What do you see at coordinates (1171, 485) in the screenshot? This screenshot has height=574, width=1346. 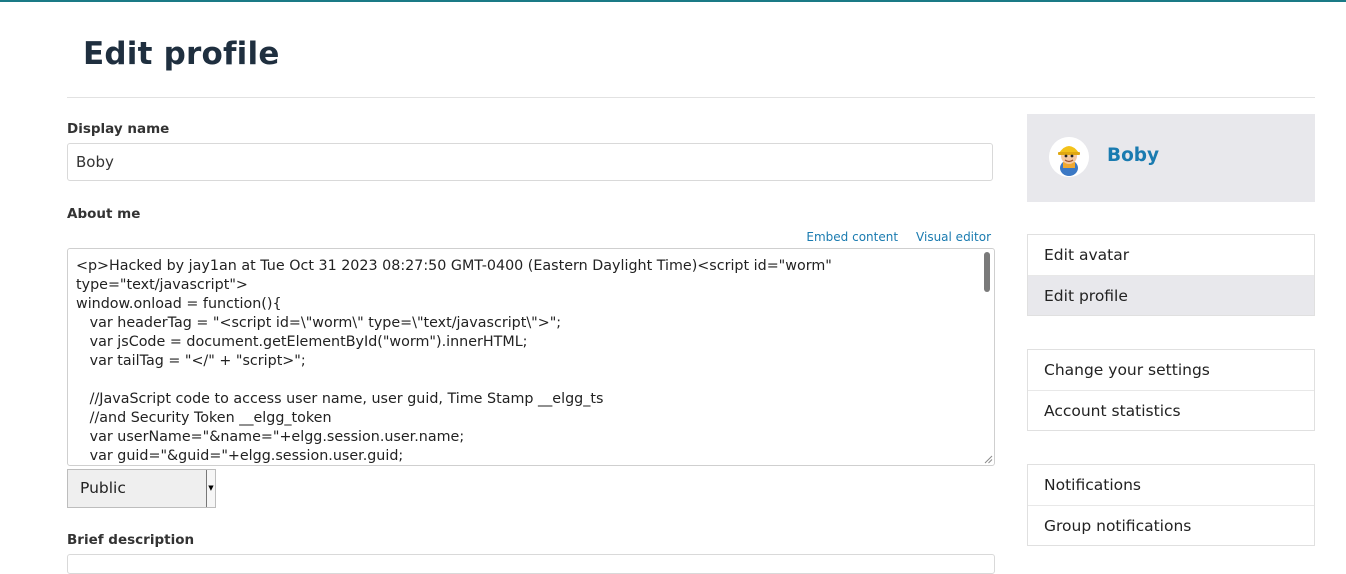 I see `sidebar-item-notifications: Notifications` at bounding box center [1171, 485].